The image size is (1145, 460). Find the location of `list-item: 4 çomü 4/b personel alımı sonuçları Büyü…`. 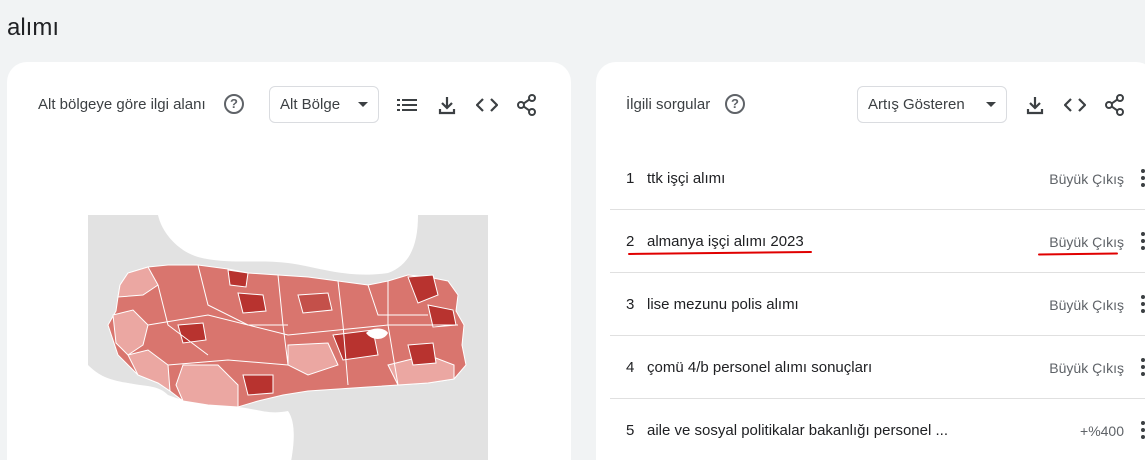

list-item: 4 çomü 4/b personel alımı sonuçları Büyü… is located at coordinates (877, 367).